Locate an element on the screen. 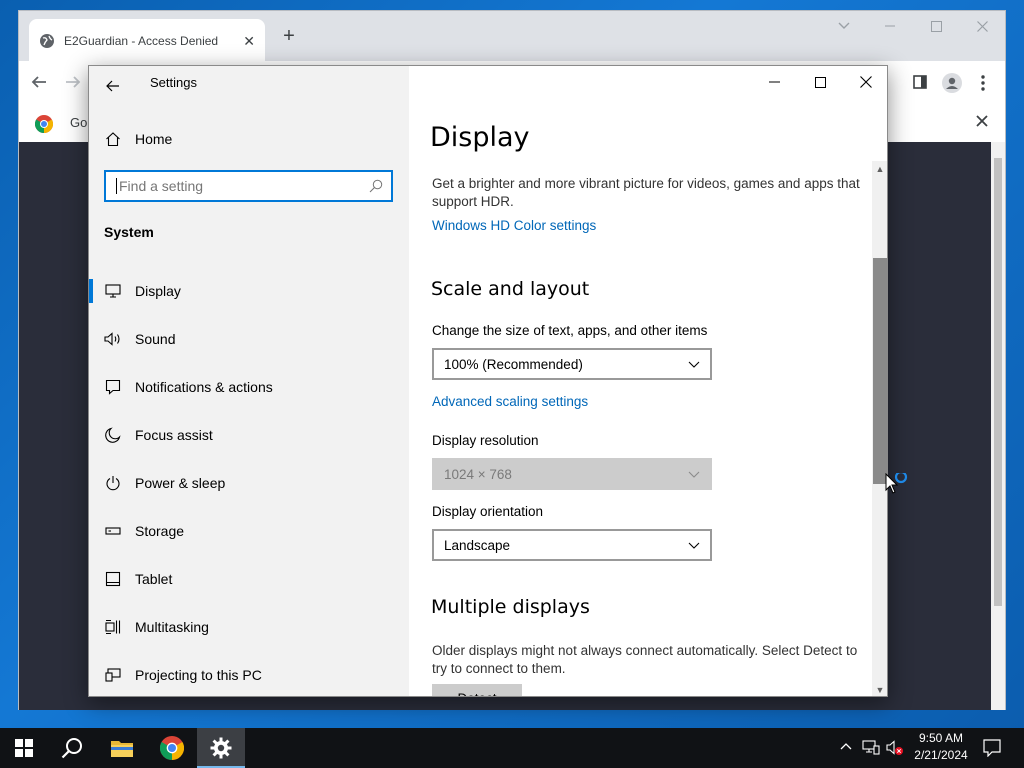  minimize-button is located at coordinates (774, 82).